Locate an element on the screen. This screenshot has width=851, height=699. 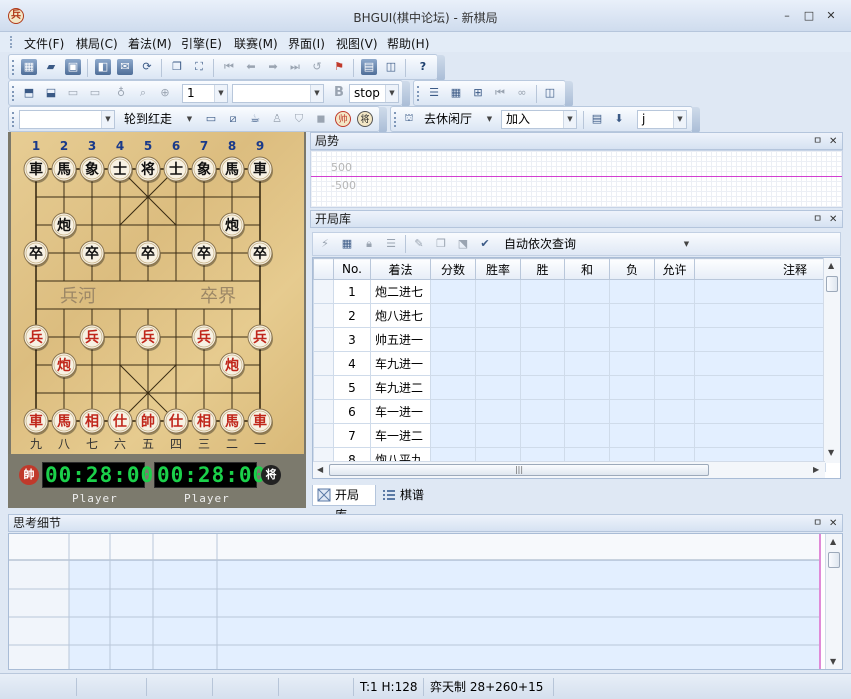
table-row: 6 车一进一 is located at coordinates (569, 411).